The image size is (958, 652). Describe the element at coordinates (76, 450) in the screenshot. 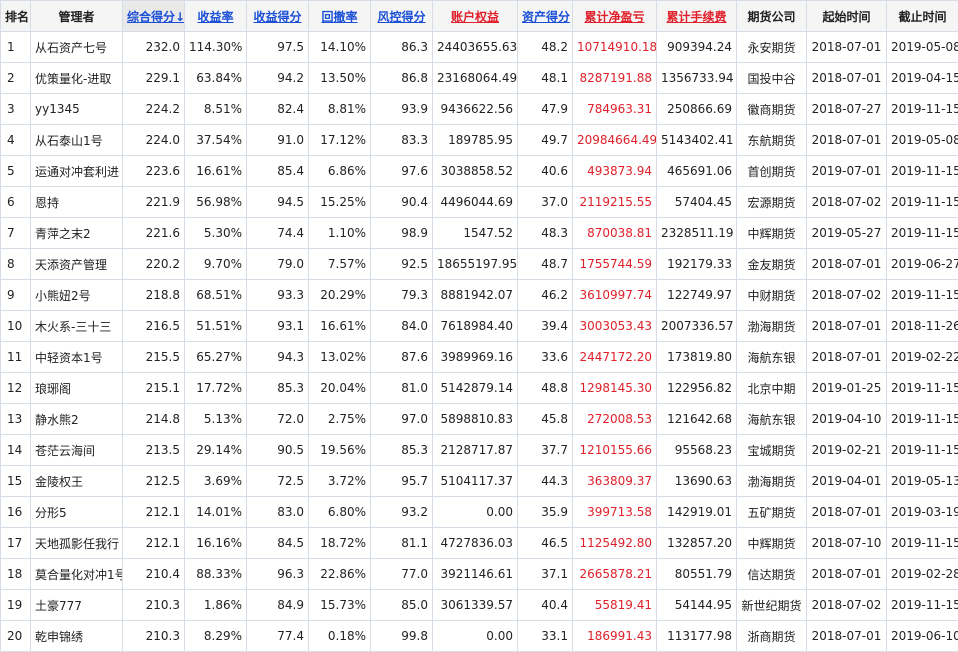

I see `cell-manager: 苍茫云海间` at that location.